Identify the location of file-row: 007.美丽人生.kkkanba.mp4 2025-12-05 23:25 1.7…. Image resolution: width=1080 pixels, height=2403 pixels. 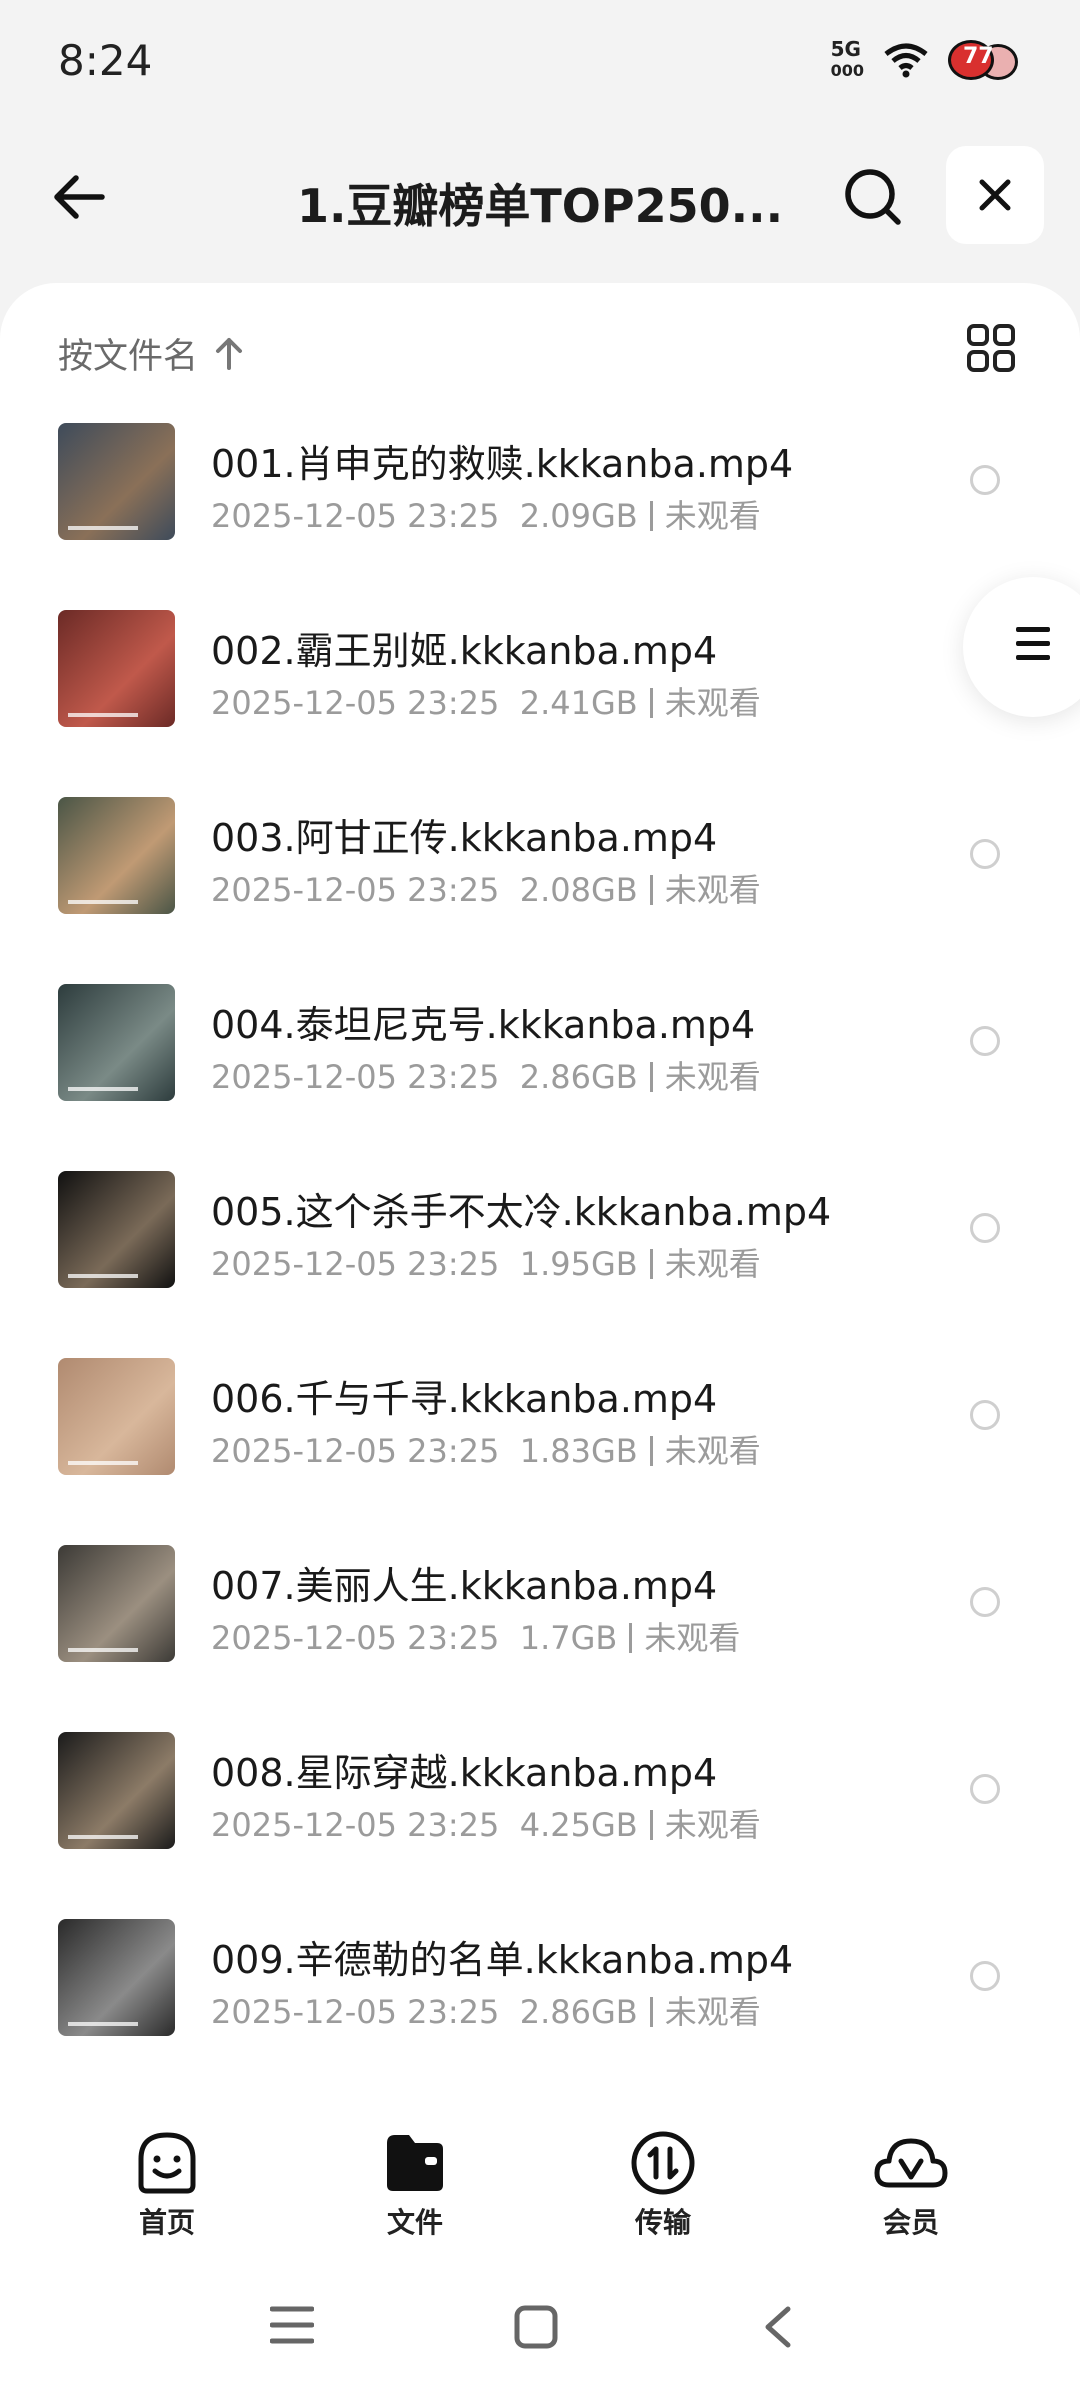
(540, 1638).